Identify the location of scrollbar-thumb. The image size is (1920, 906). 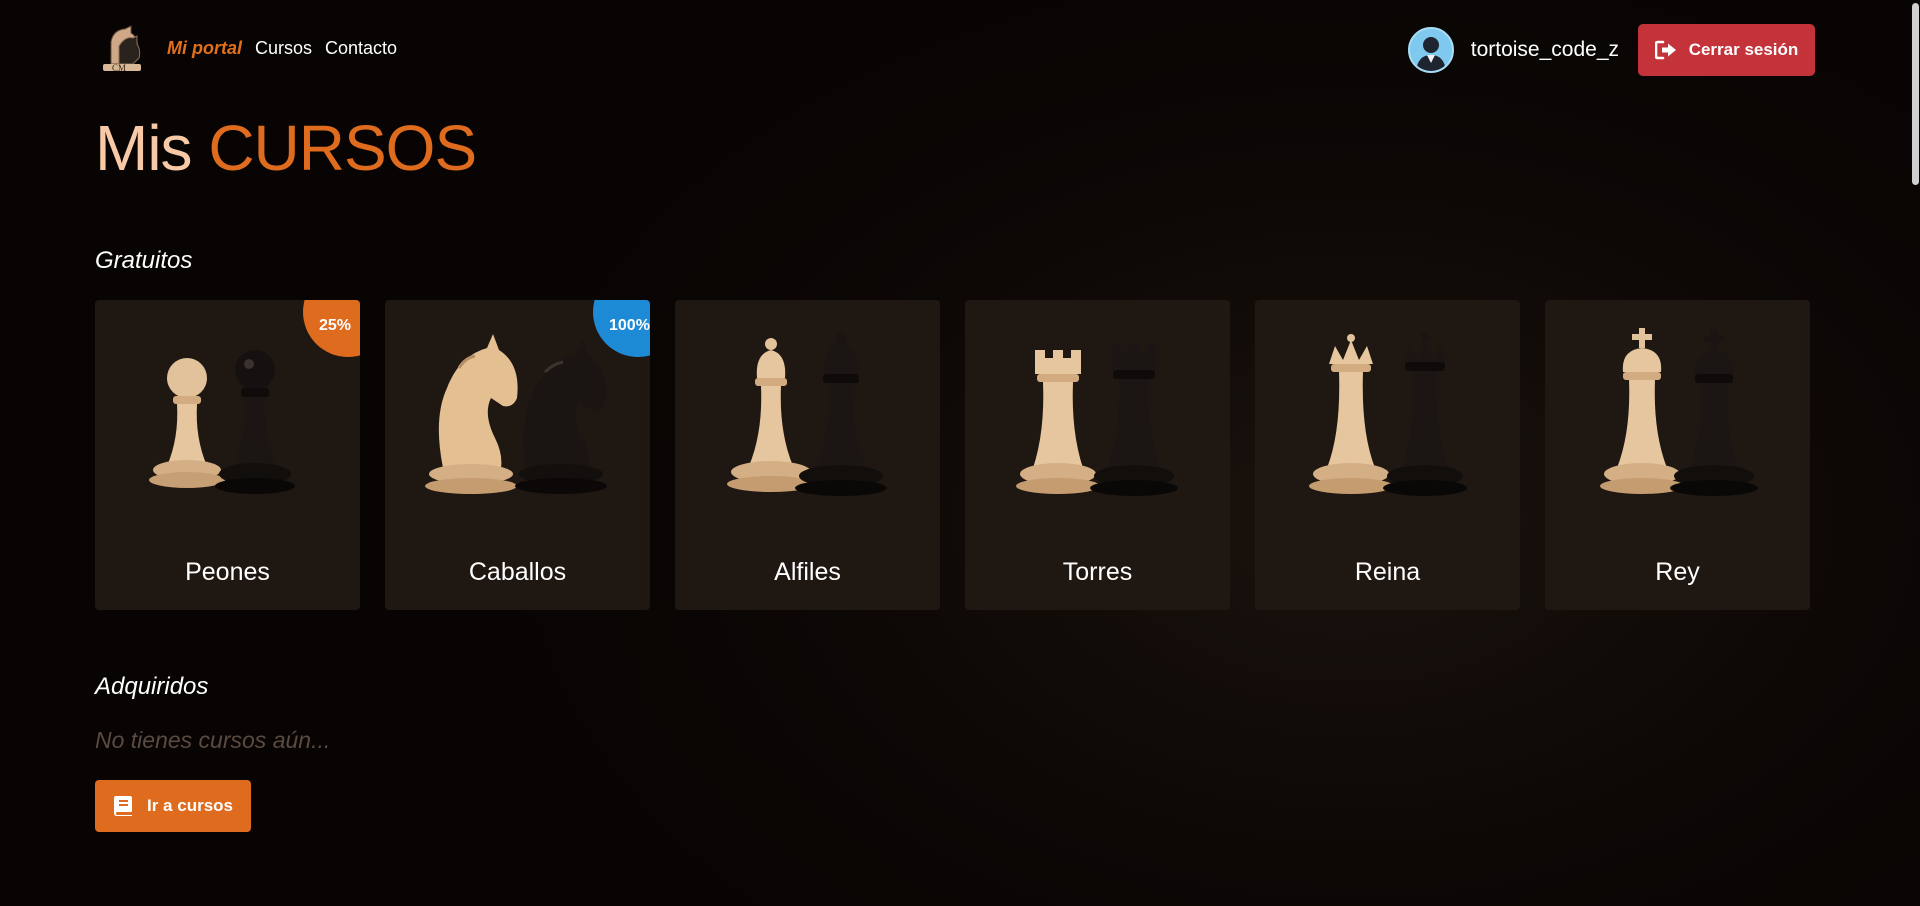
(1915, 94).